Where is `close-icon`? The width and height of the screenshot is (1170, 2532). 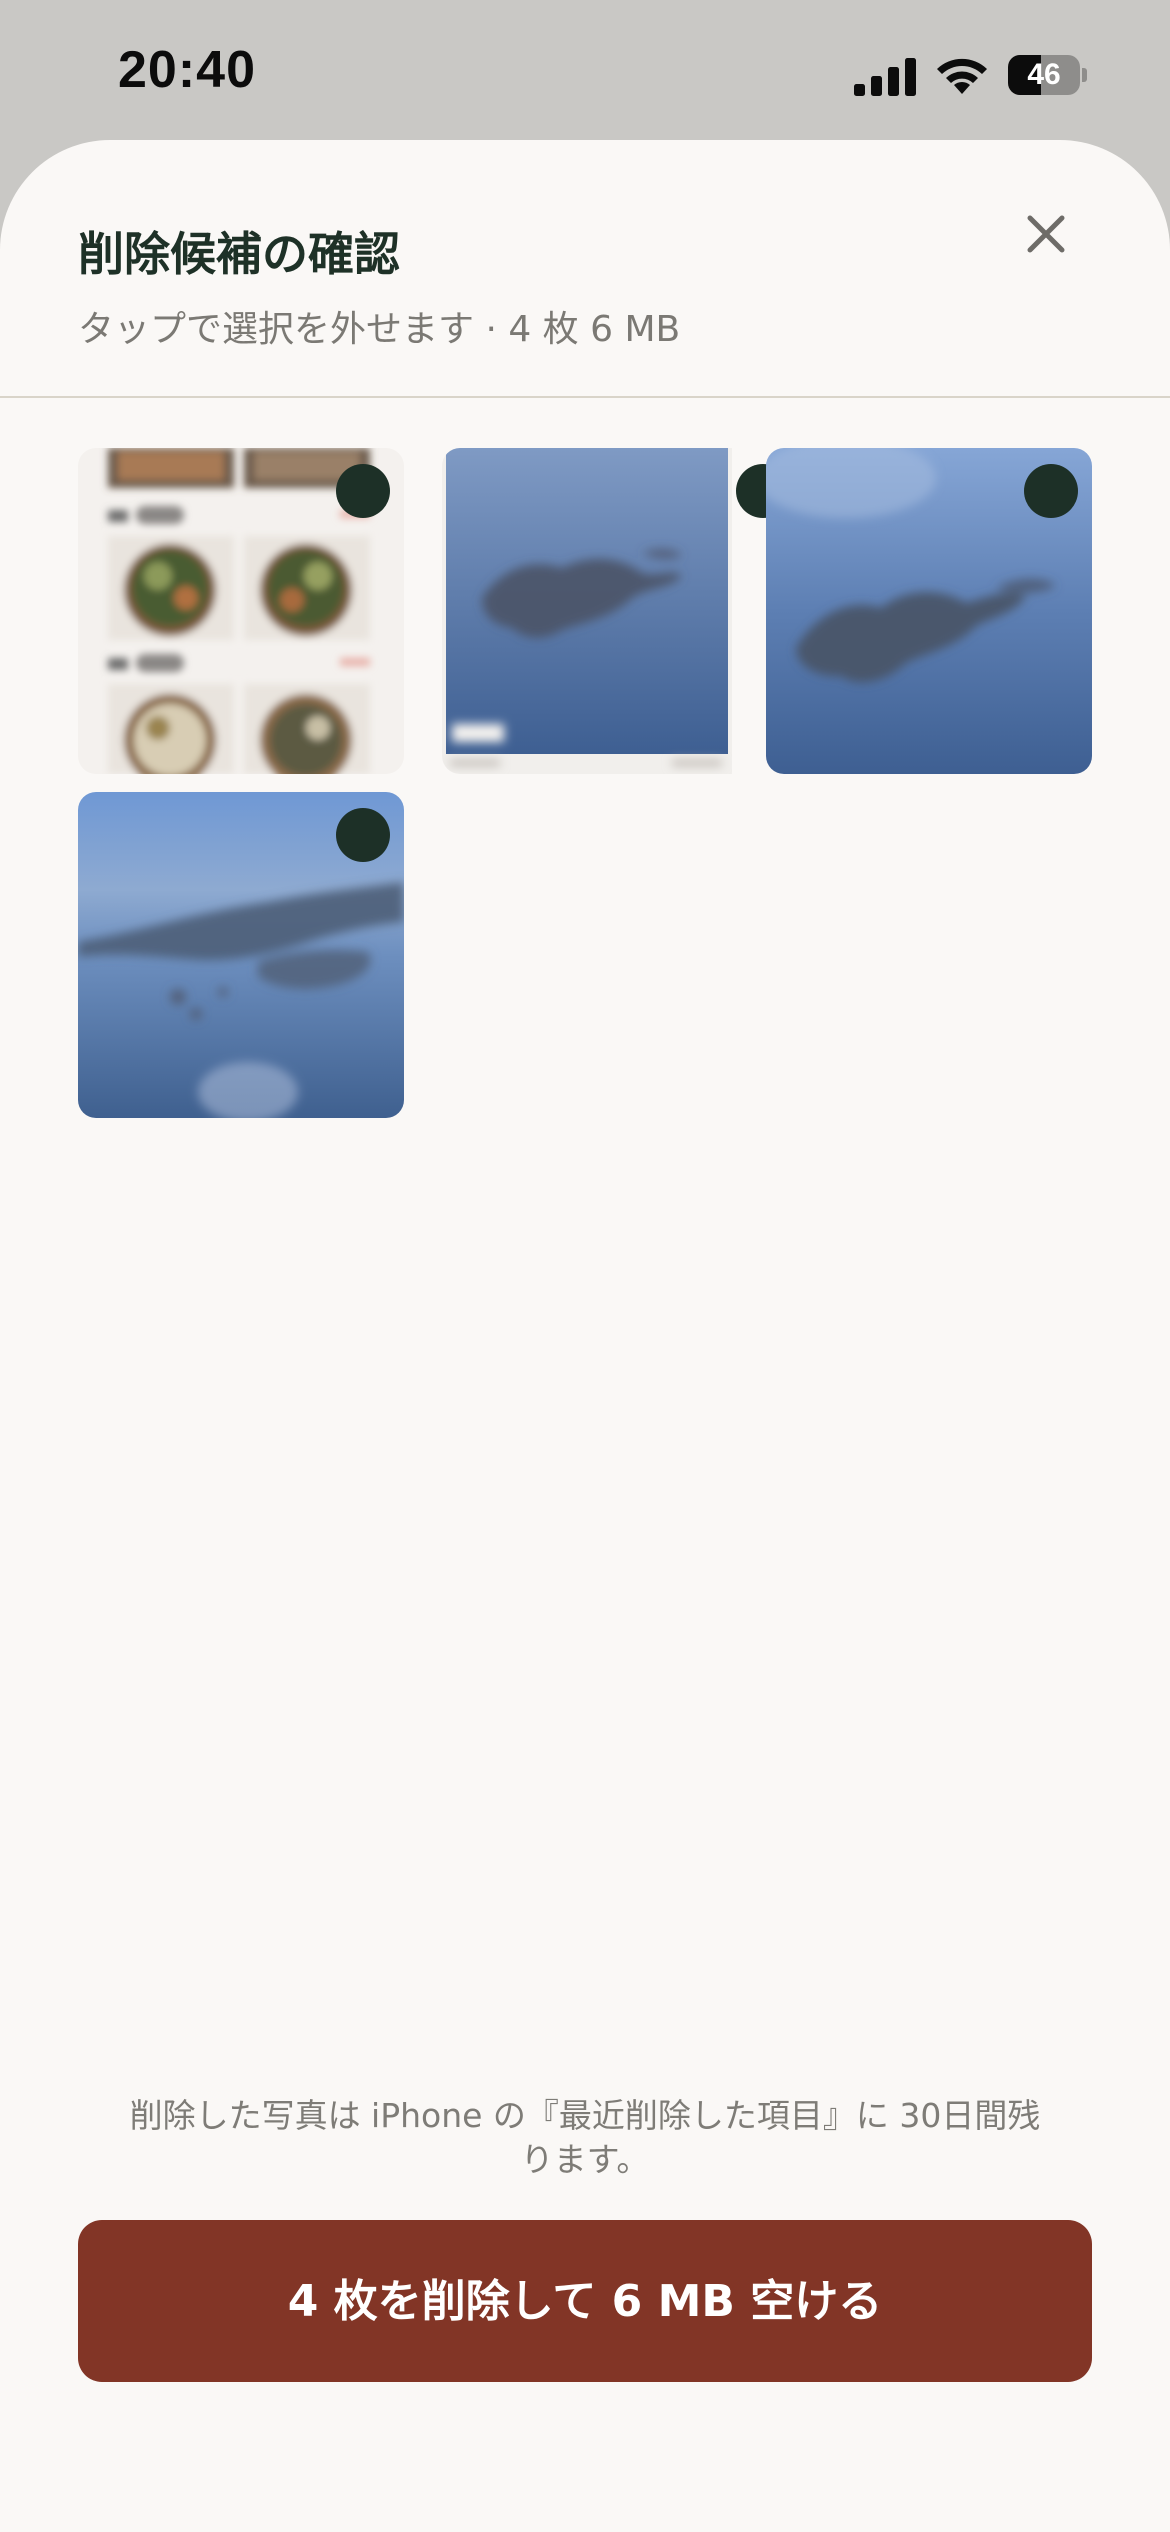
close-icon is located at coordinates (1046, 234).